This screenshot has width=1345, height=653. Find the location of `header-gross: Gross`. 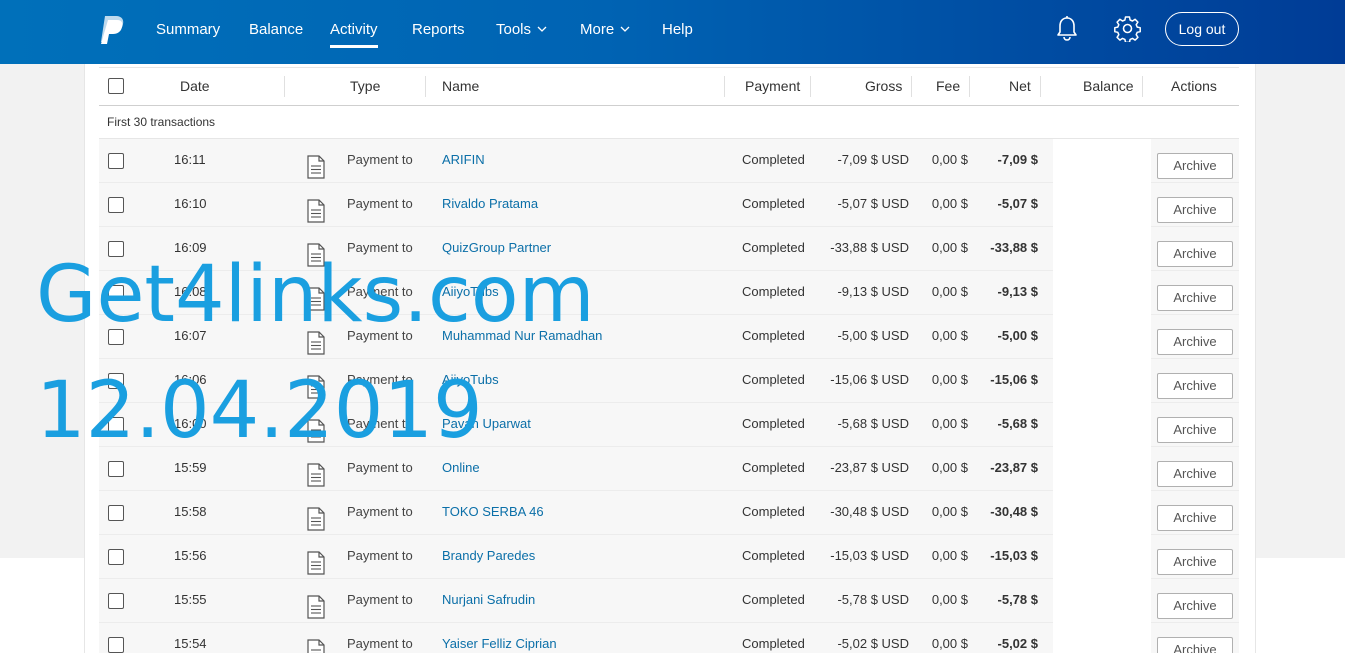

header-gross: Gross is located at coordinates (883, 86).